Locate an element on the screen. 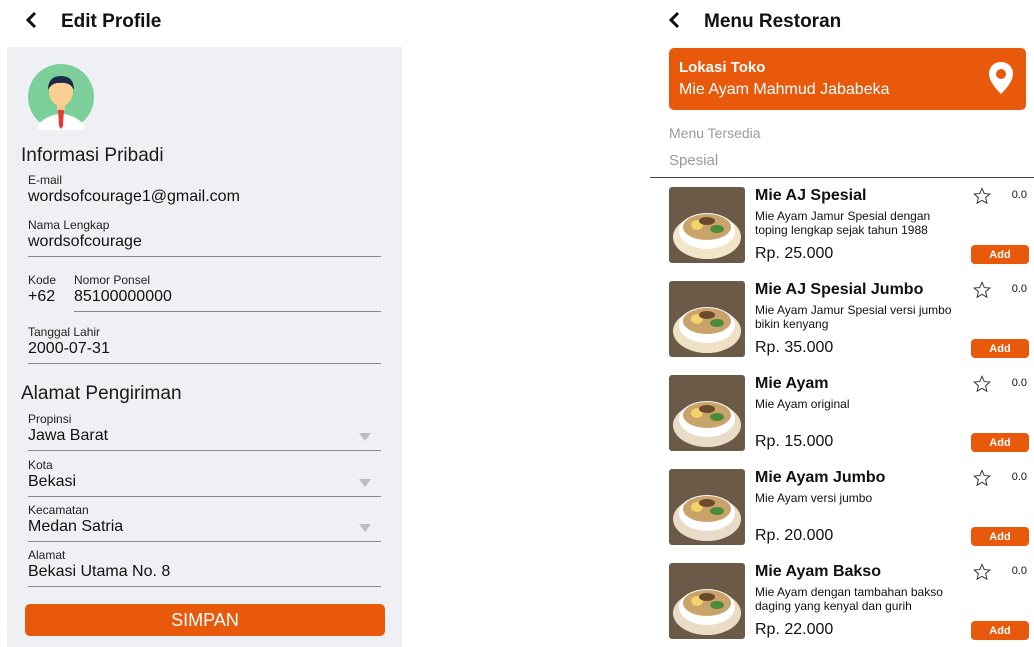 The height and width of the screenshot is (647, 1034). city-label: Kota is located at coordinates (40, 465).